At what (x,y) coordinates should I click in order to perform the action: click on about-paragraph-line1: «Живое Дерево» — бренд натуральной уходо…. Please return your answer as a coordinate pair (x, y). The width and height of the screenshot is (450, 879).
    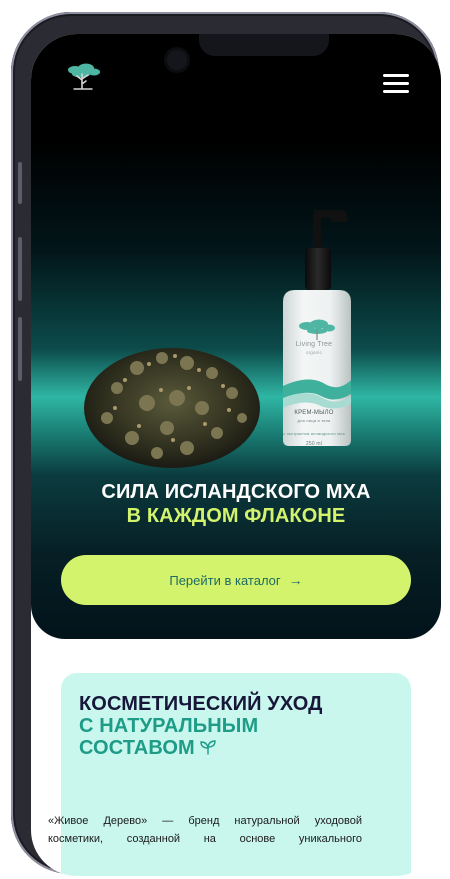
    Looking at the image, I should click on (205, 821).